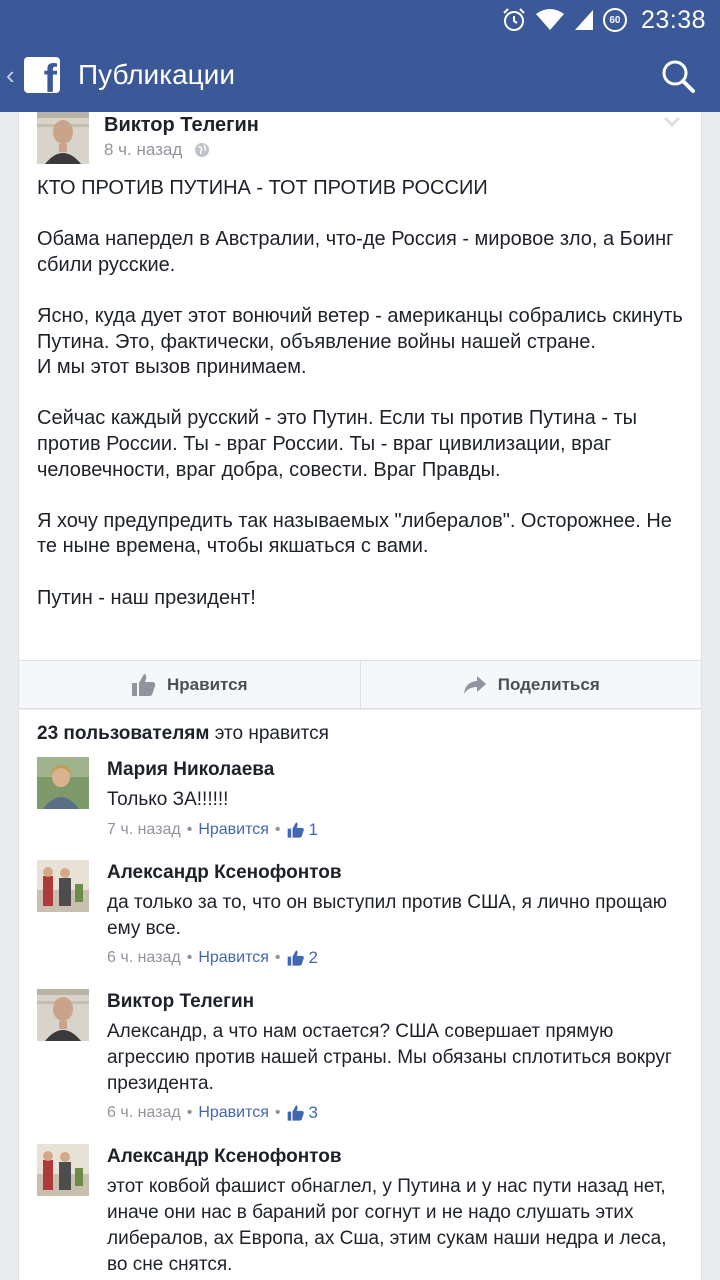 The height and width of the screenshot is (1280, 720). I want to click on likes-count: 23 пользователям, so click(123, 733).